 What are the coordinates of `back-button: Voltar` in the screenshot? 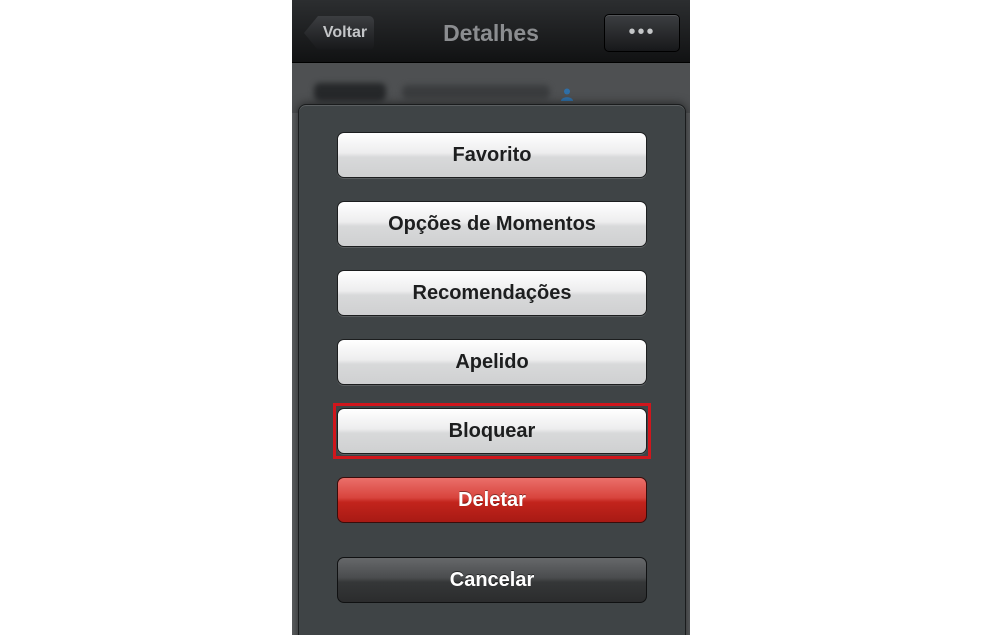 It's located at (339, 33).